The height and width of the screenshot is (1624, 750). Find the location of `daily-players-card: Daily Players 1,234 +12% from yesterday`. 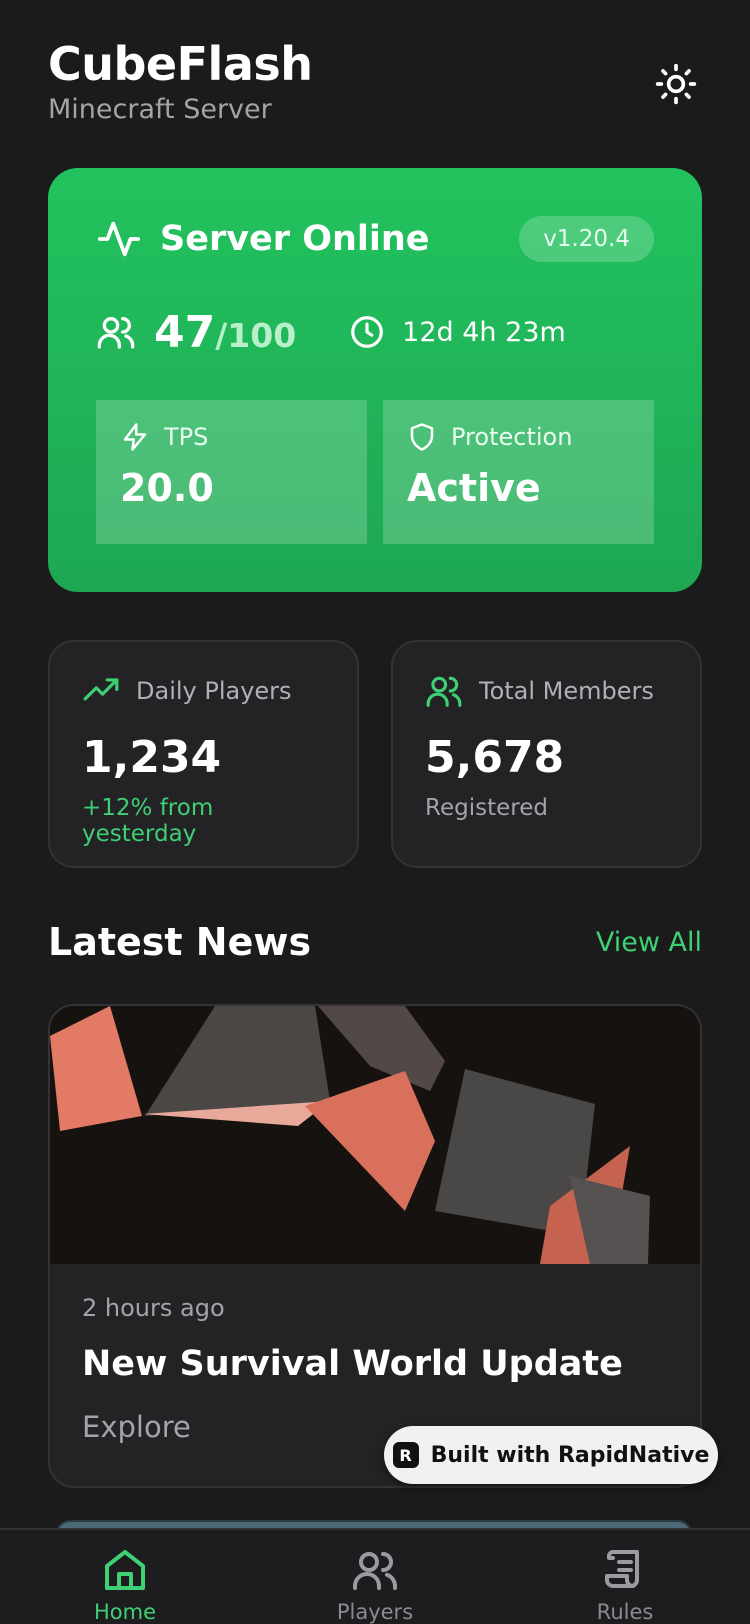

daily-players-card: Daily Players 1,234 +12% from yesterday is located at coordinates (203, 754).